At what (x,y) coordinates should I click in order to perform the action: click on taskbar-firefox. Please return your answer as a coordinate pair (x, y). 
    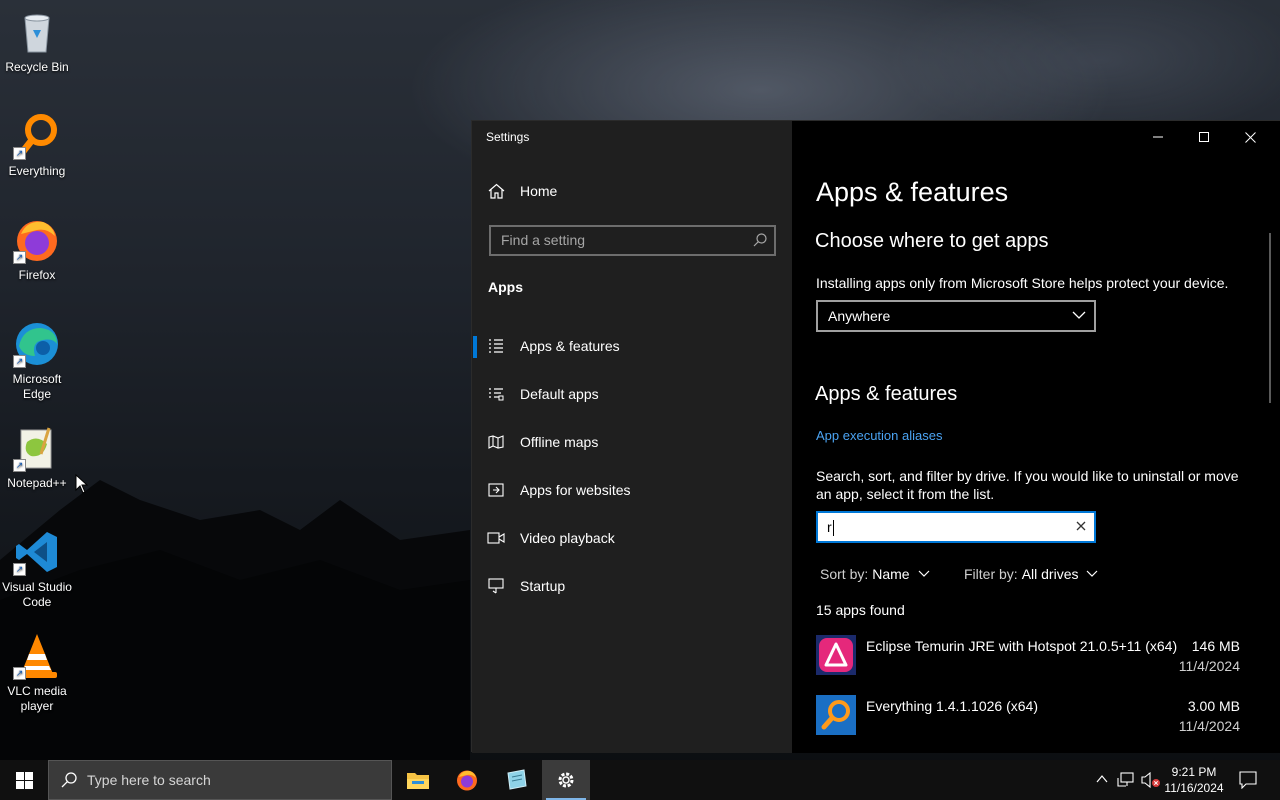
    Looking at the image, I should click on (467, 780).